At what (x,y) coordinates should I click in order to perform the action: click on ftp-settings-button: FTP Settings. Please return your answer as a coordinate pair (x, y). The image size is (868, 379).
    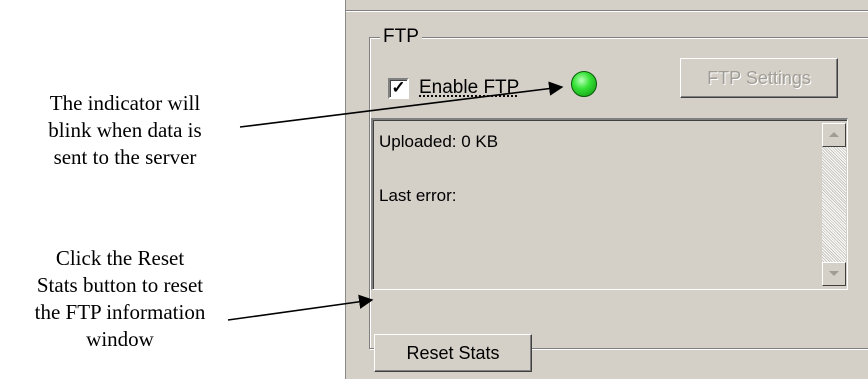
    Looking at the image, I should click on (759, 78).